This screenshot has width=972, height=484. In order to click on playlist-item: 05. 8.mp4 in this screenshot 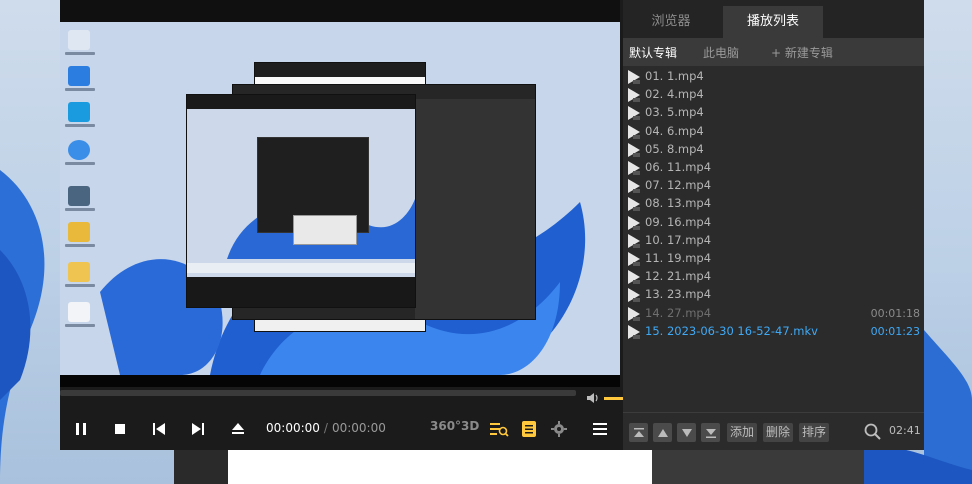, I will do `click(773, 150)`.